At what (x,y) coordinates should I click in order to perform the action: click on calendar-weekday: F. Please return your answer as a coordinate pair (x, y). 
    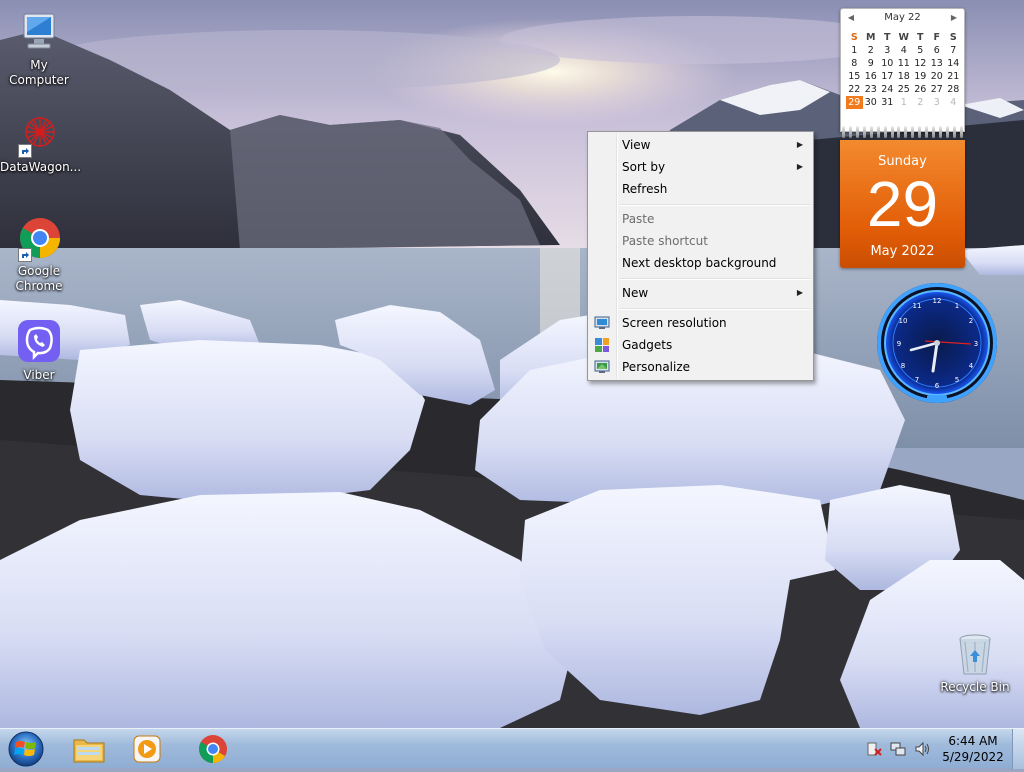
    Looking at the image, I should click on (937, 37).